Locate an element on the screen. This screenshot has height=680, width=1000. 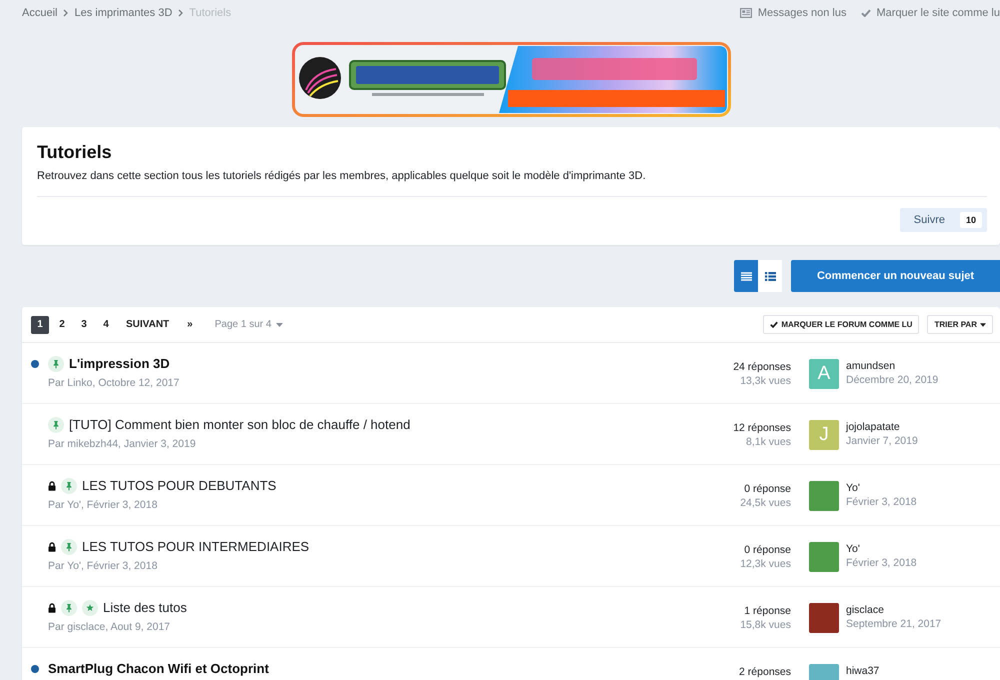
last-post-date: Décembre 20, 2019 is located at coordinates (892, 380).